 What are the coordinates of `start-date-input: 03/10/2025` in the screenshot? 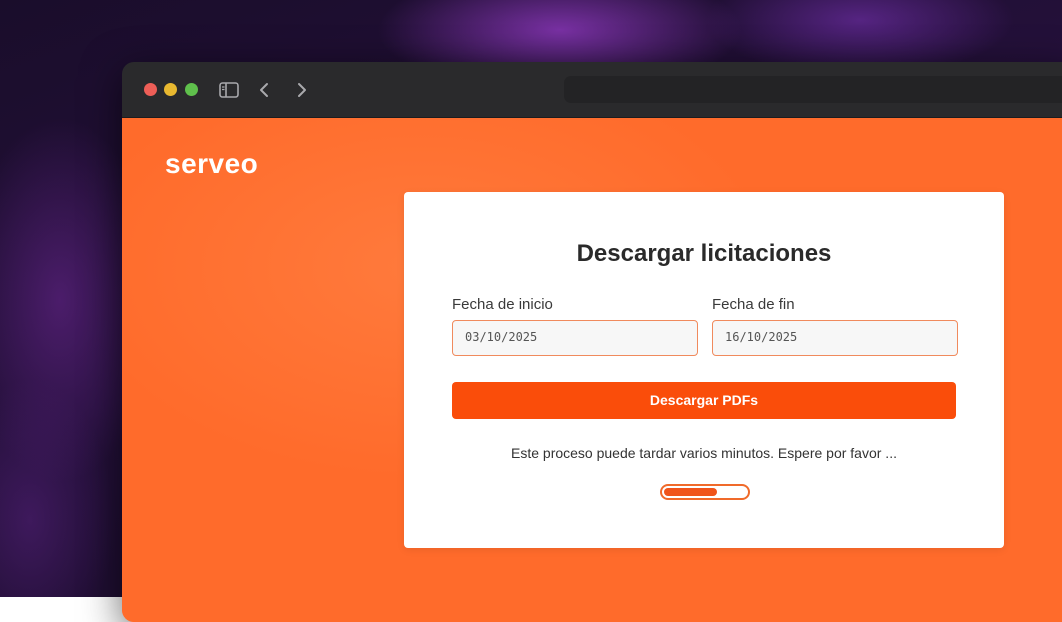 It's located at (575, 338).